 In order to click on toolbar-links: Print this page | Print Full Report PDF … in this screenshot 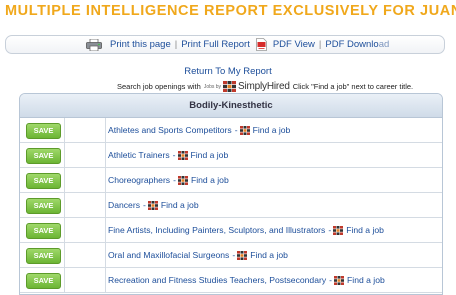, I will do `click(237, 44)`.